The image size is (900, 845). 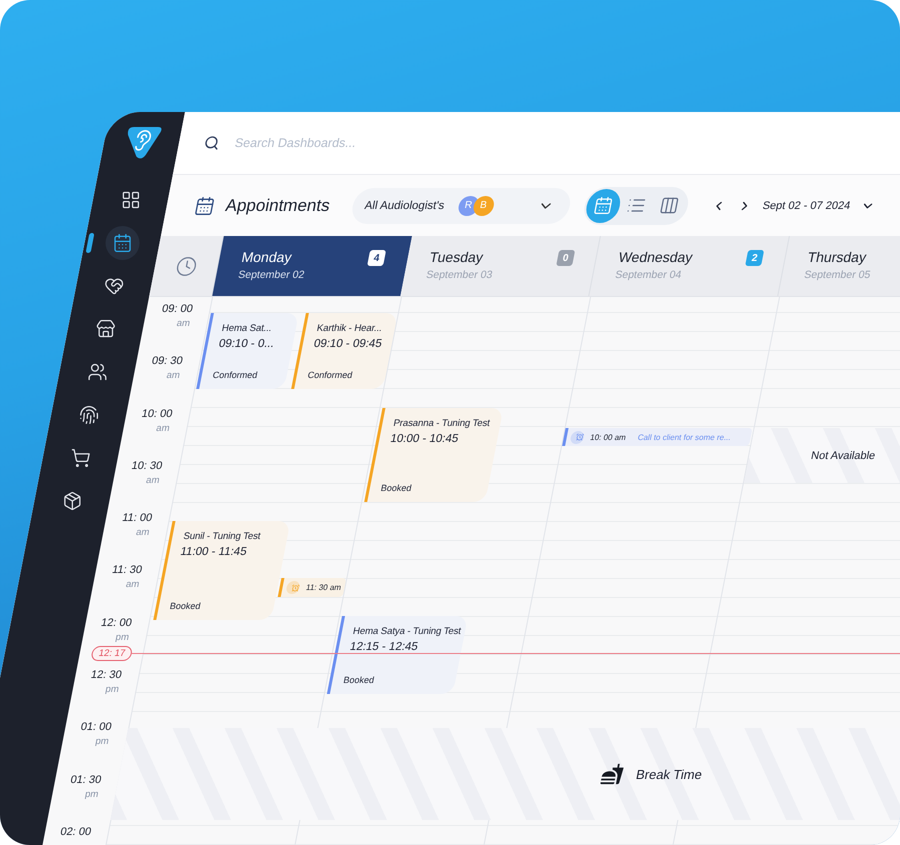 I want to click on table-icon, so click(x=669, y=205).